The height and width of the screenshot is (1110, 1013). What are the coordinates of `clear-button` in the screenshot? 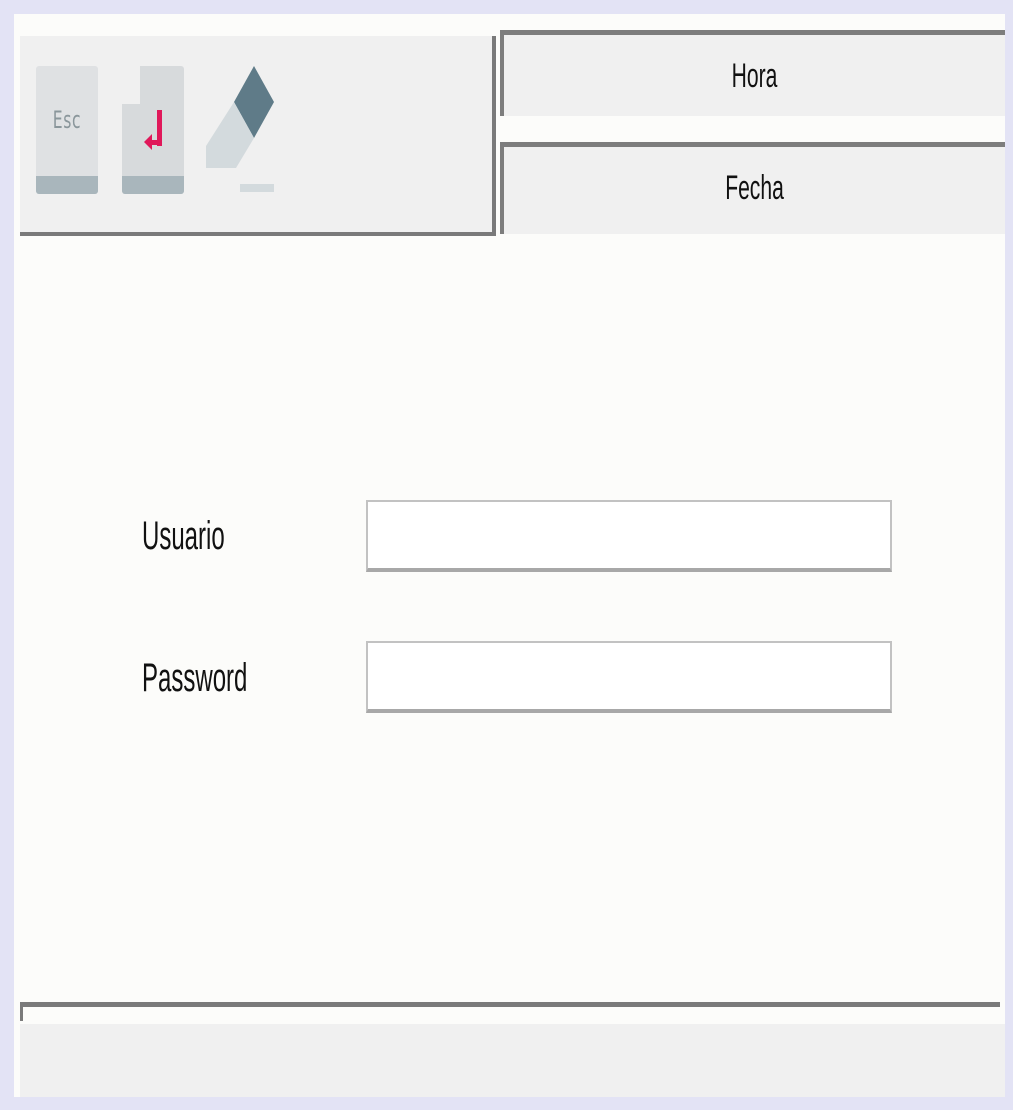 It's located at (242, 133).